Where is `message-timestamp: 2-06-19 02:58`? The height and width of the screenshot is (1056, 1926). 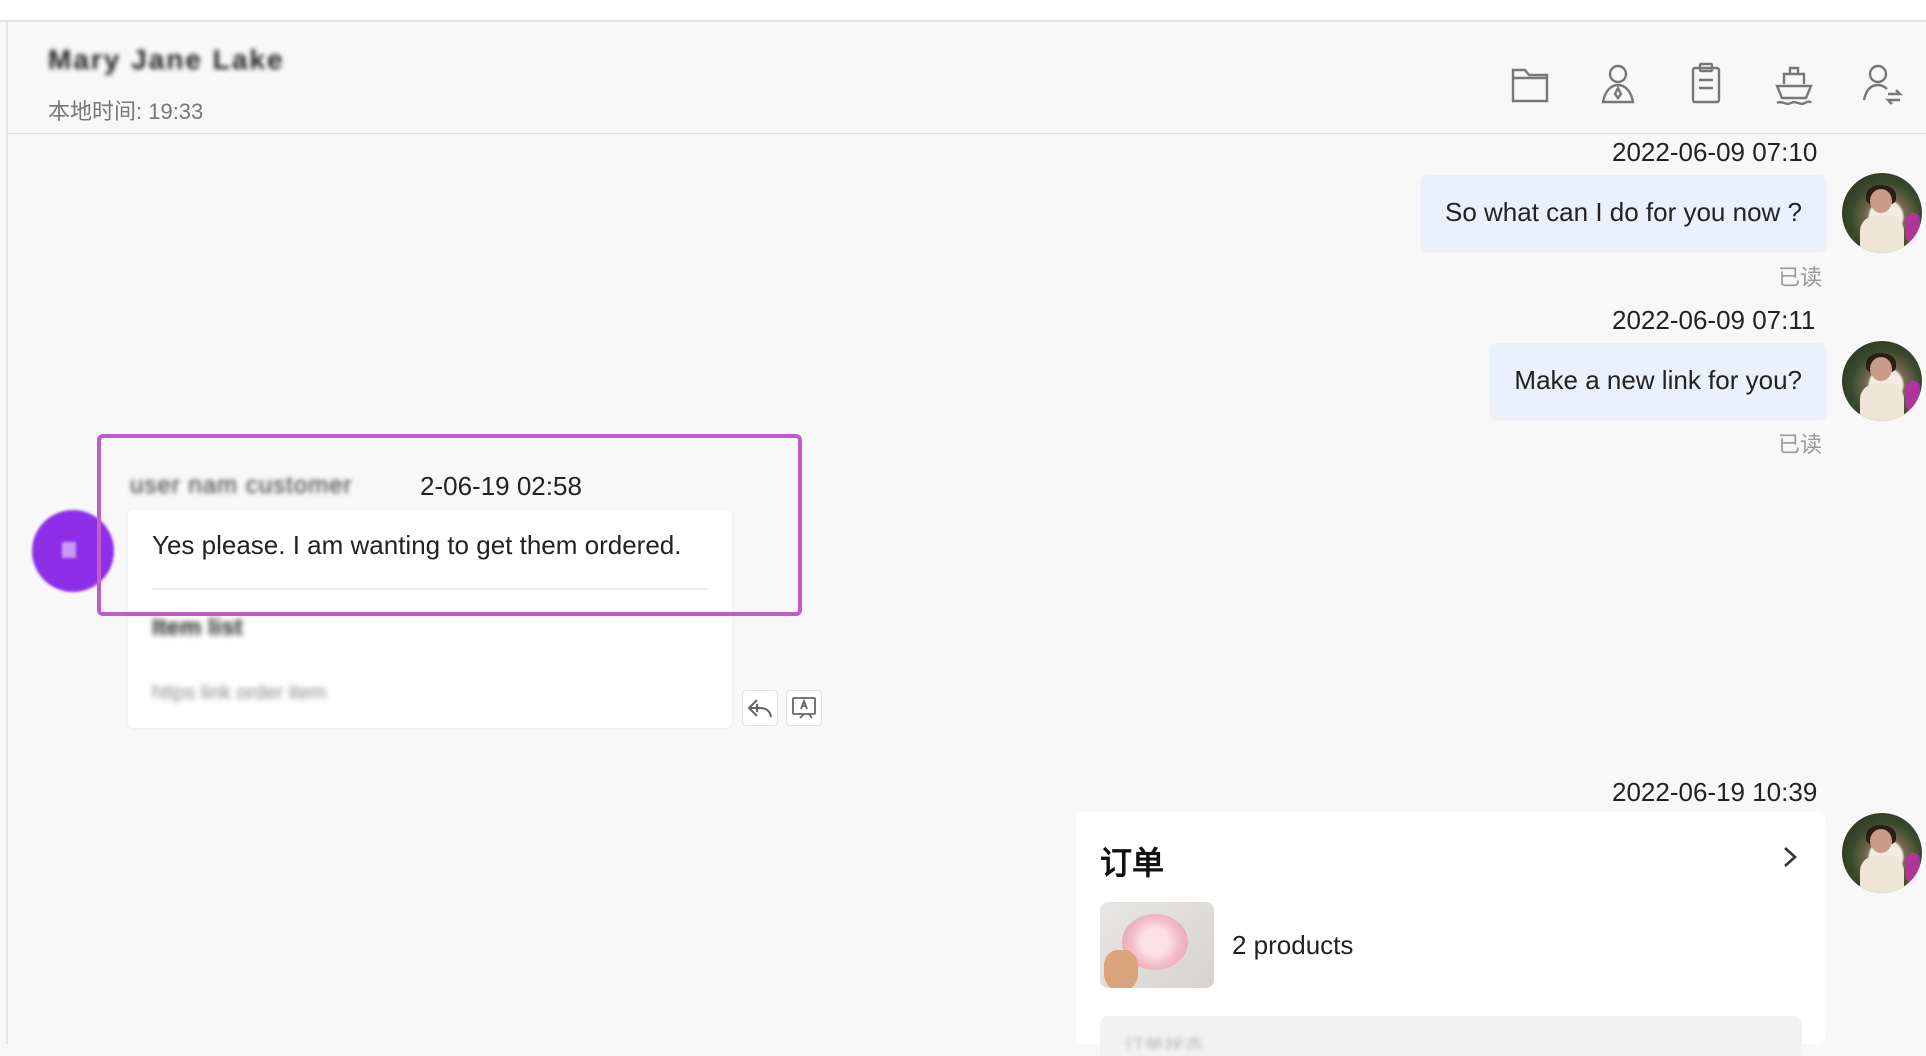
message-timestamp: 2-06-19 02:58 is located at coordinates (501, 486).